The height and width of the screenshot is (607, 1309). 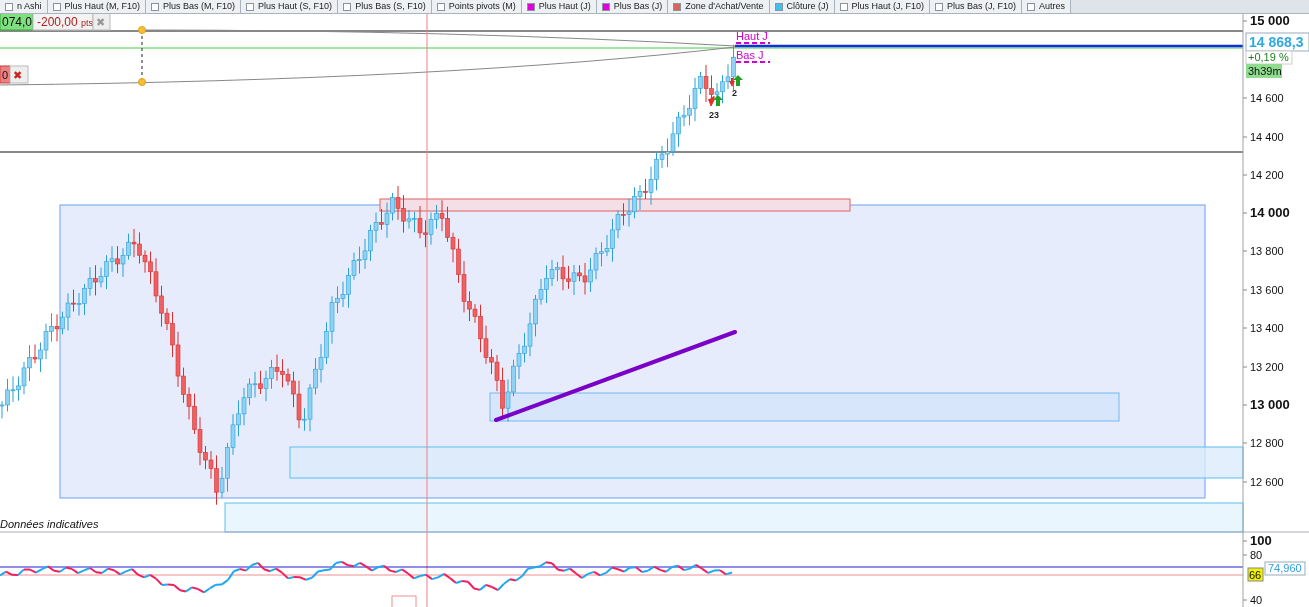 What do you see at coordinates (1267, 175) in the screenshot?
I see `price-tick-label: 14 200` at bounding box center [1267, 175].